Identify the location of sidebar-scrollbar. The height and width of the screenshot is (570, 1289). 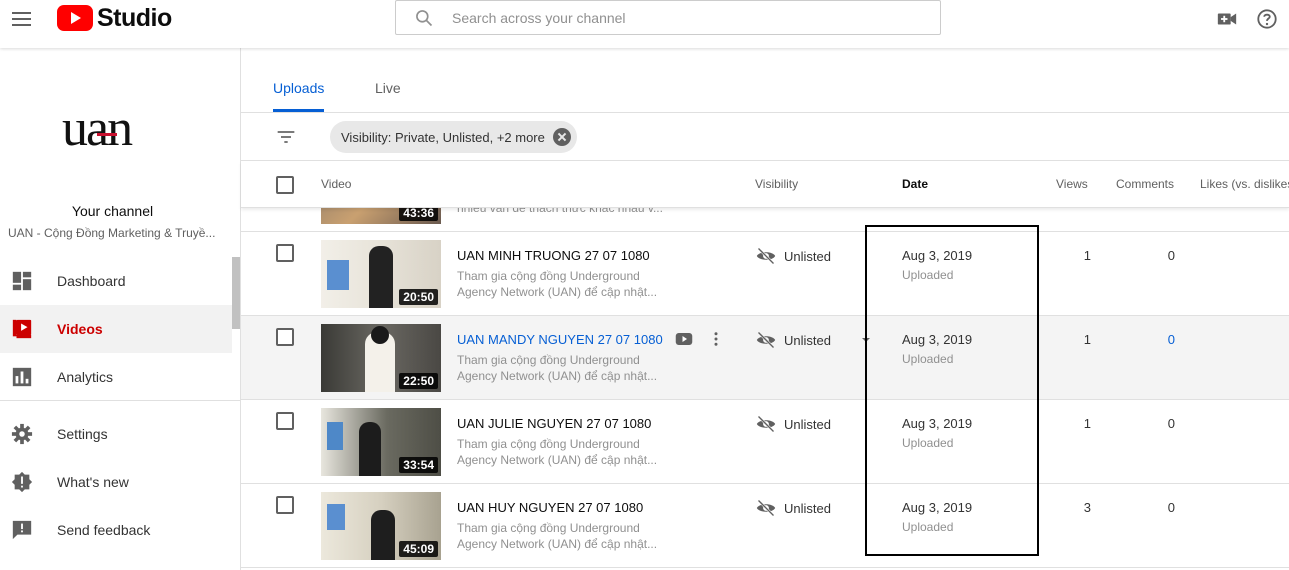
(236, 293).